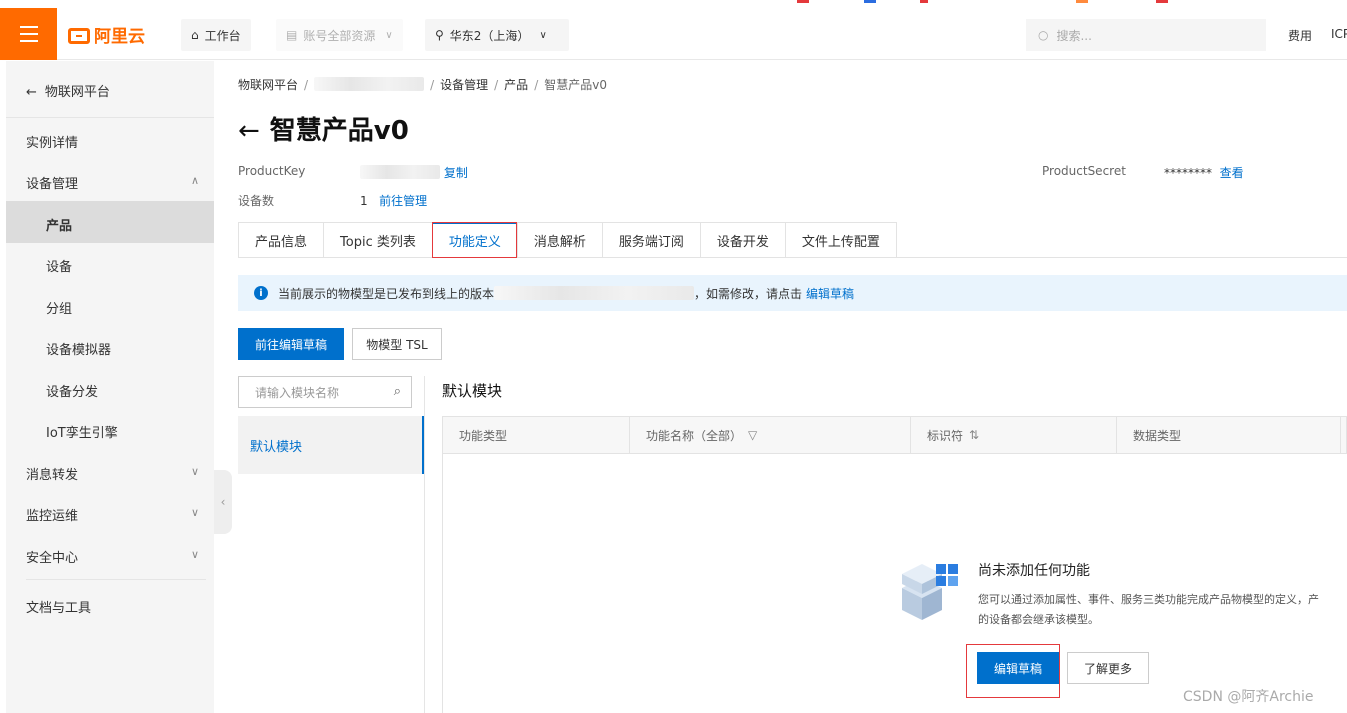  I want to click on search-icon: ⌕, so click(397, 391).